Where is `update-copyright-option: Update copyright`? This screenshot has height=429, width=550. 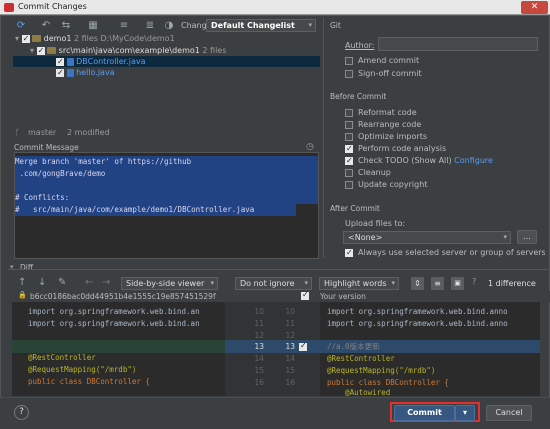
update-copyright-option: Update copyright is located at coordinates (386, 184).